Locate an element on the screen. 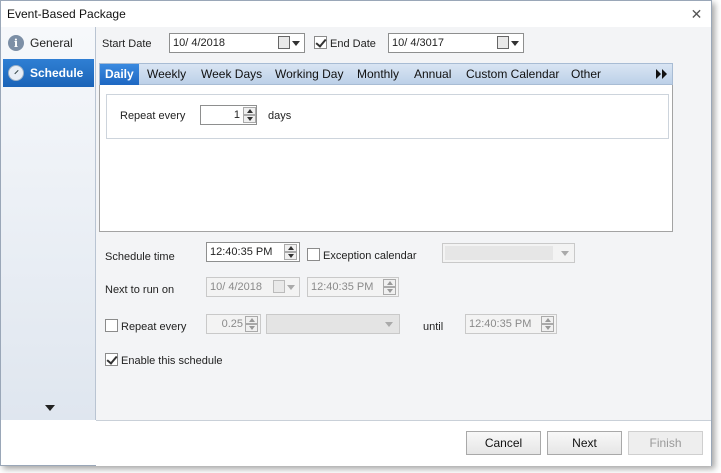 The height and width of the screenshot is (473, 721). start-date-label: Start Date is located at coordinates (127, 44).